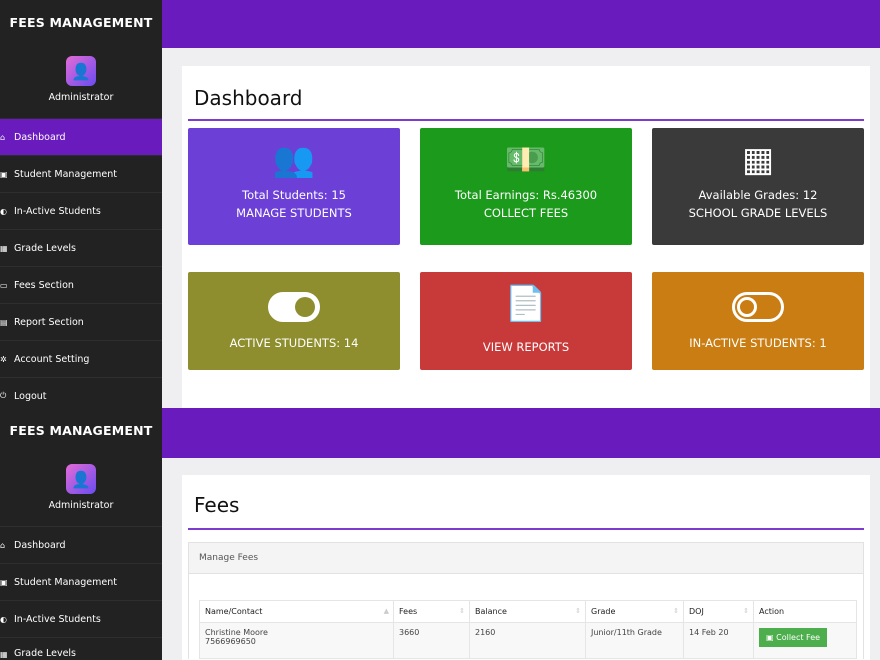  I want to click on card-link: SCHOOL GRADE LEVELS, so click(758, 213).